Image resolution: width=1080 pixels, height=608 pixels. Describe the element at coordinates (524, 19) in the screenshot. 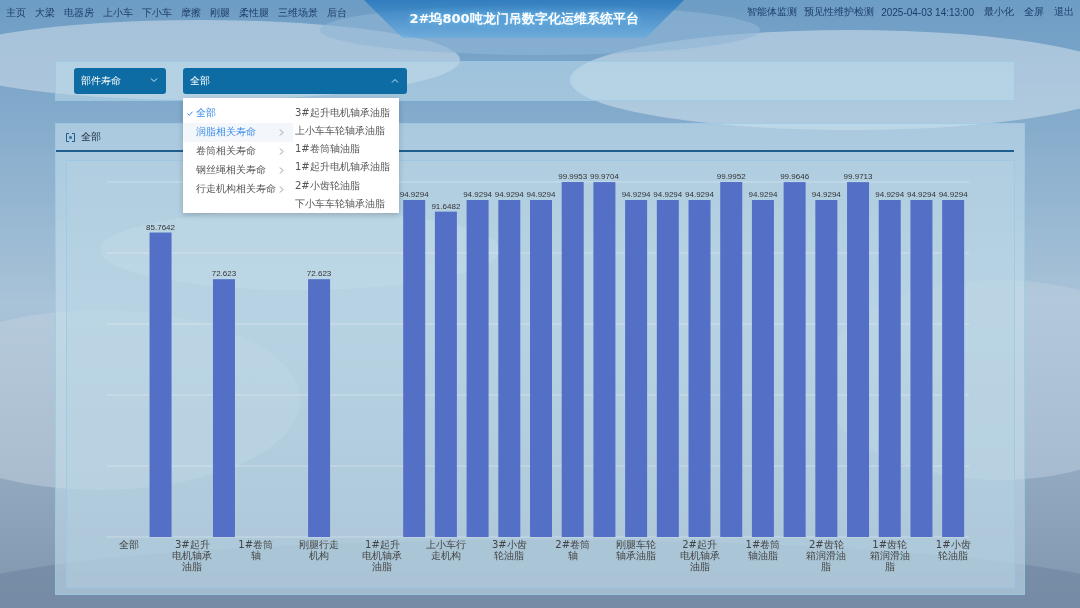

I see `app-title: 2#坞800吨龙门吊数字化运维系统平台` at that location.